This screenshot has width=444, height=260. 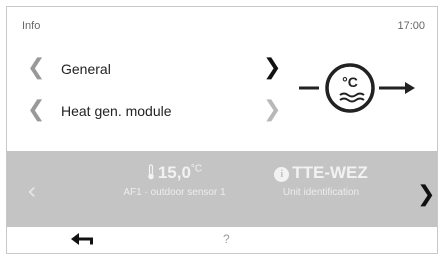 What do you see at coordinates (222, 26) in the screenshot?
I see `status-bar: Info 17:00` at bounding box center [222, 26].